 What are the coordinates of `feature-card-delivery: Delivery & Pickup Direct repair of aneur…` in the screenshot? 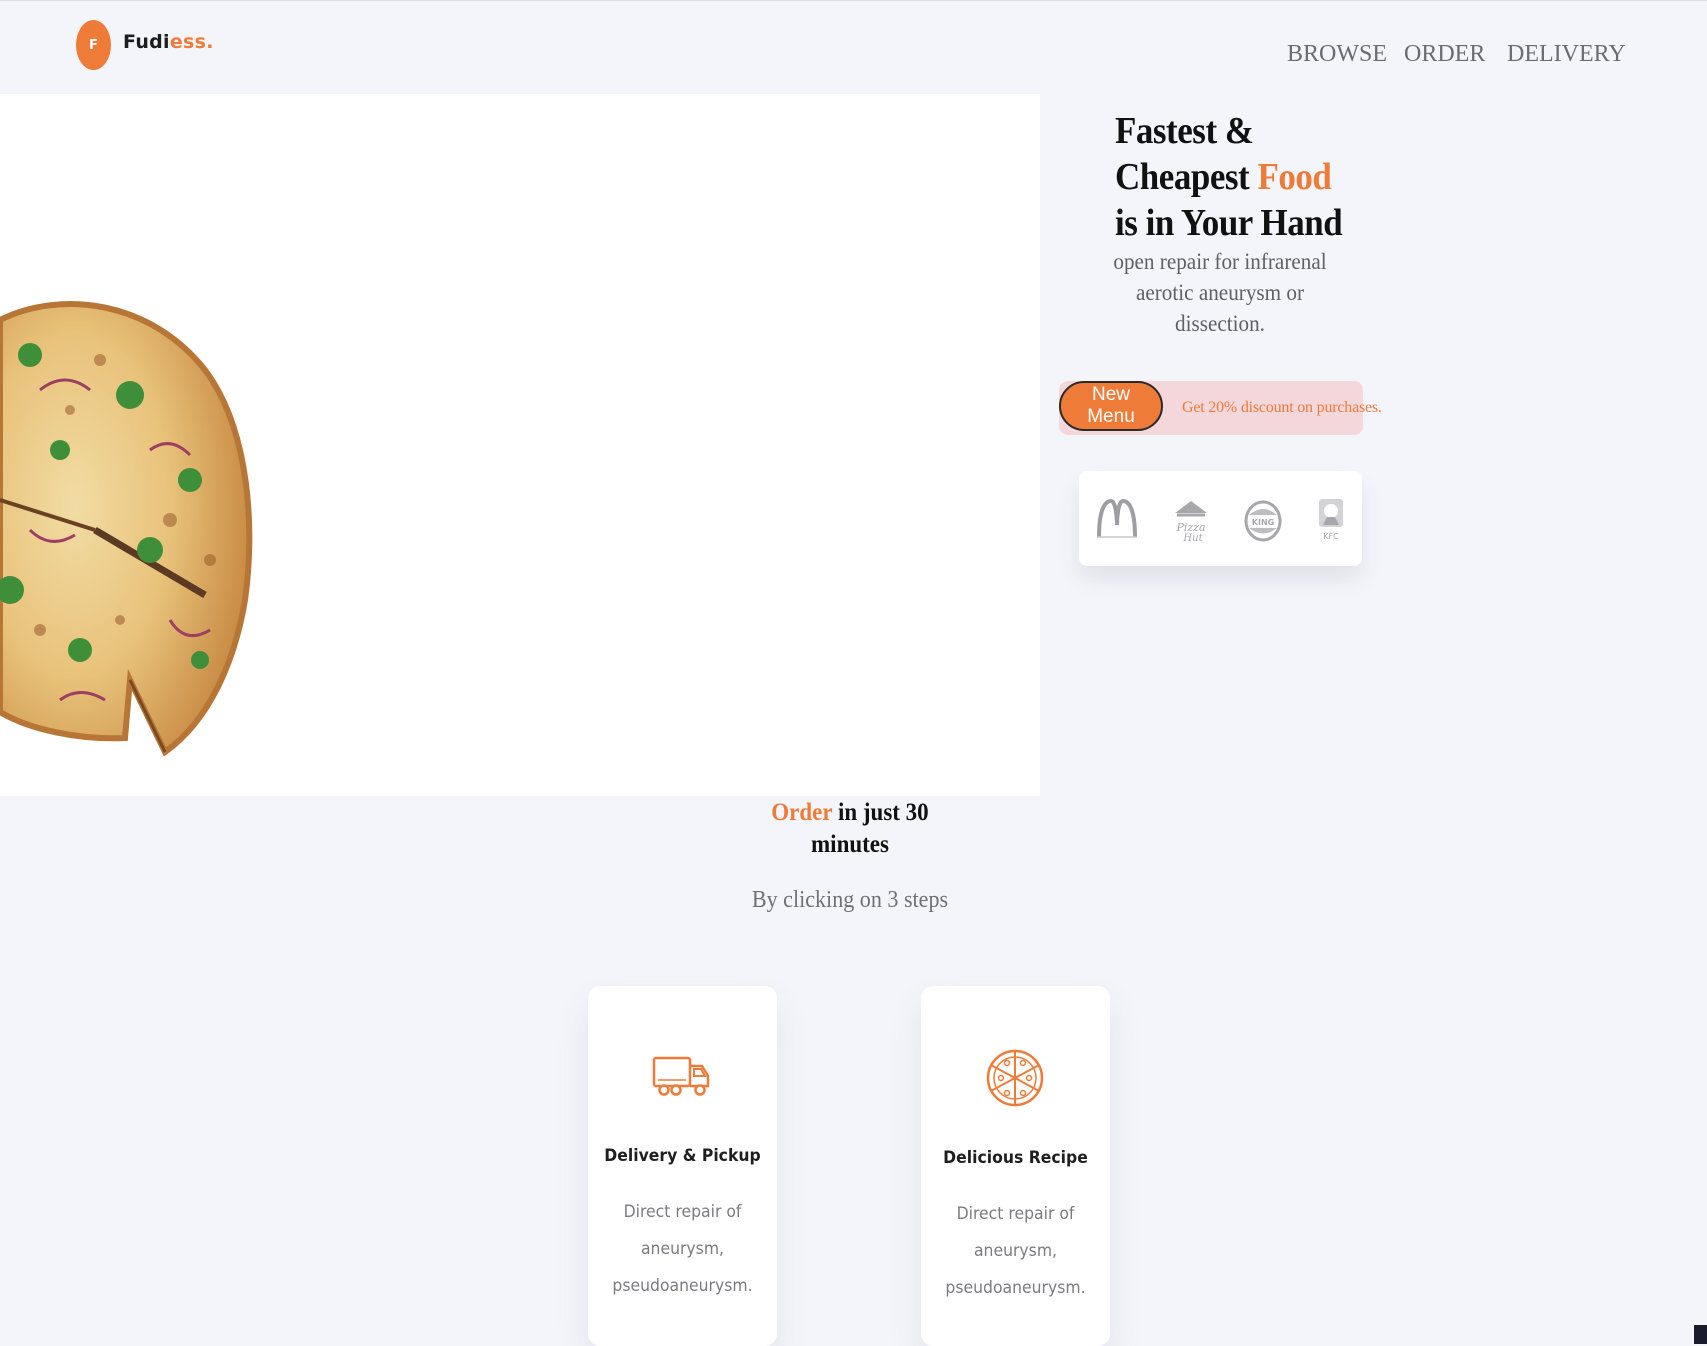 It's located at (682, 1166).